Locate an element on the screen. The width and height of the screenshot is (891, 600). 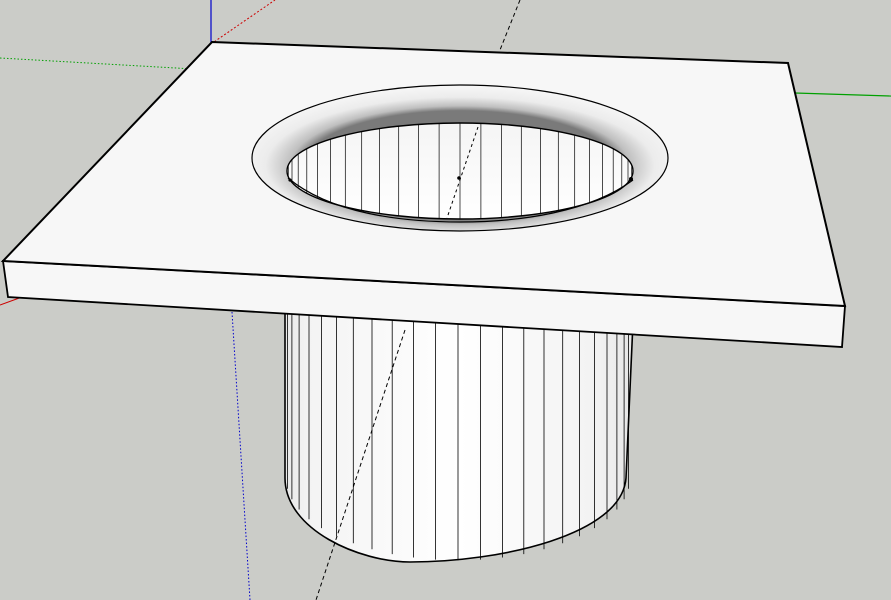
endpoint-marker-left is located at coordinates (290, 180).